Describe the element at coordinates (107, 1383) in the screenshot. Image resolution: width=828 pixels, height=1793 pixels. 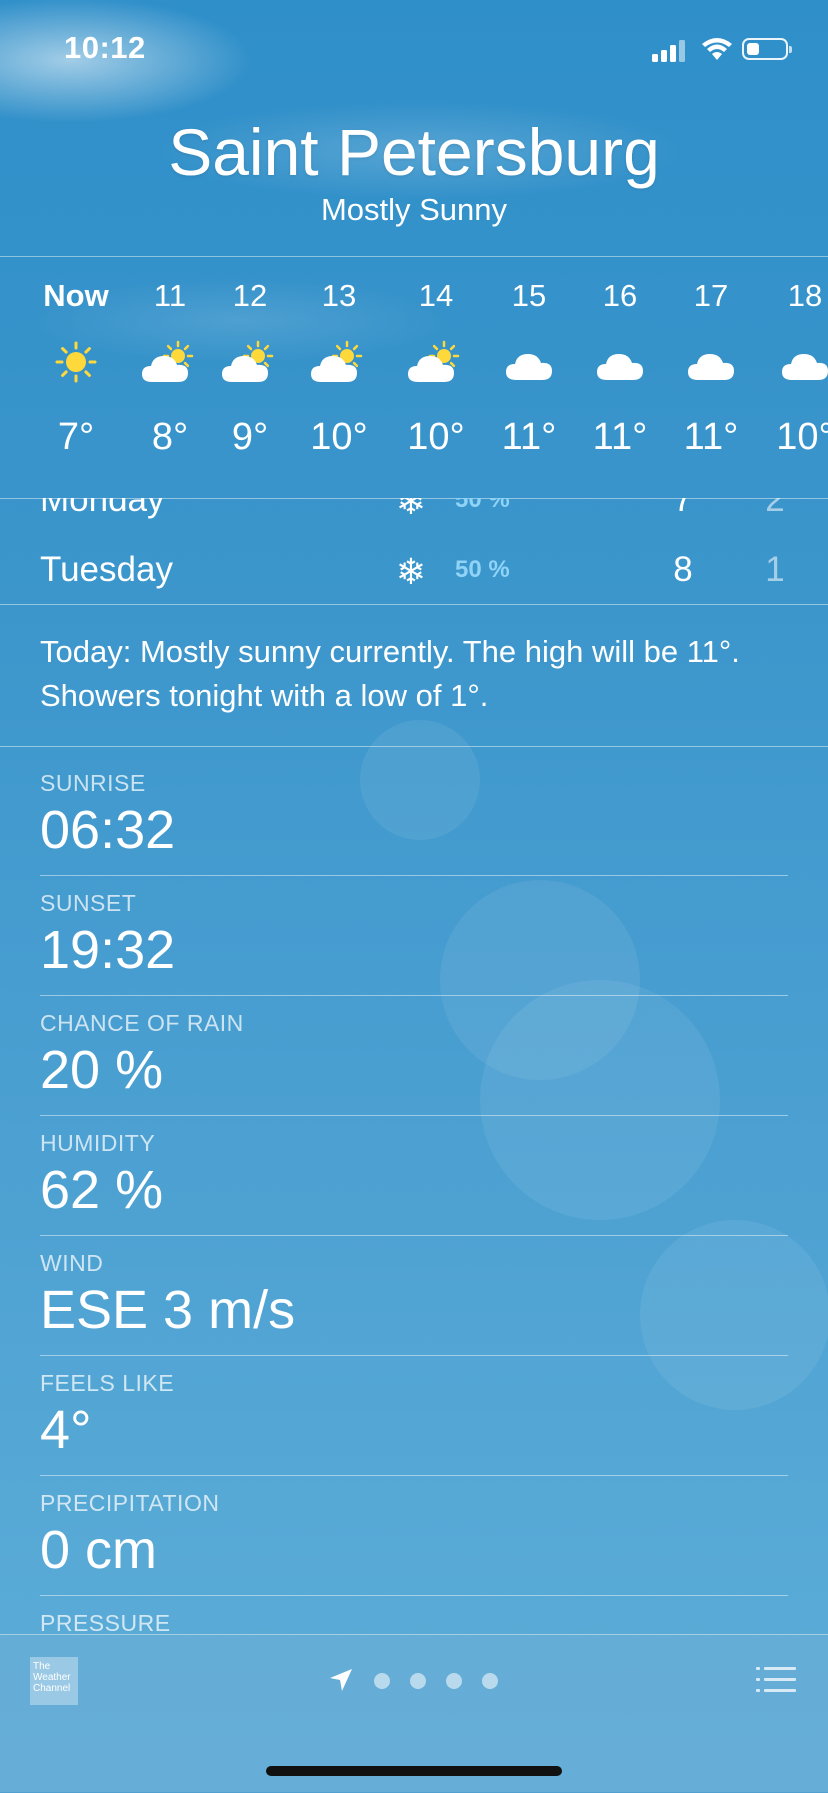
I see `detail-label: FEELS LIKE` at that location.